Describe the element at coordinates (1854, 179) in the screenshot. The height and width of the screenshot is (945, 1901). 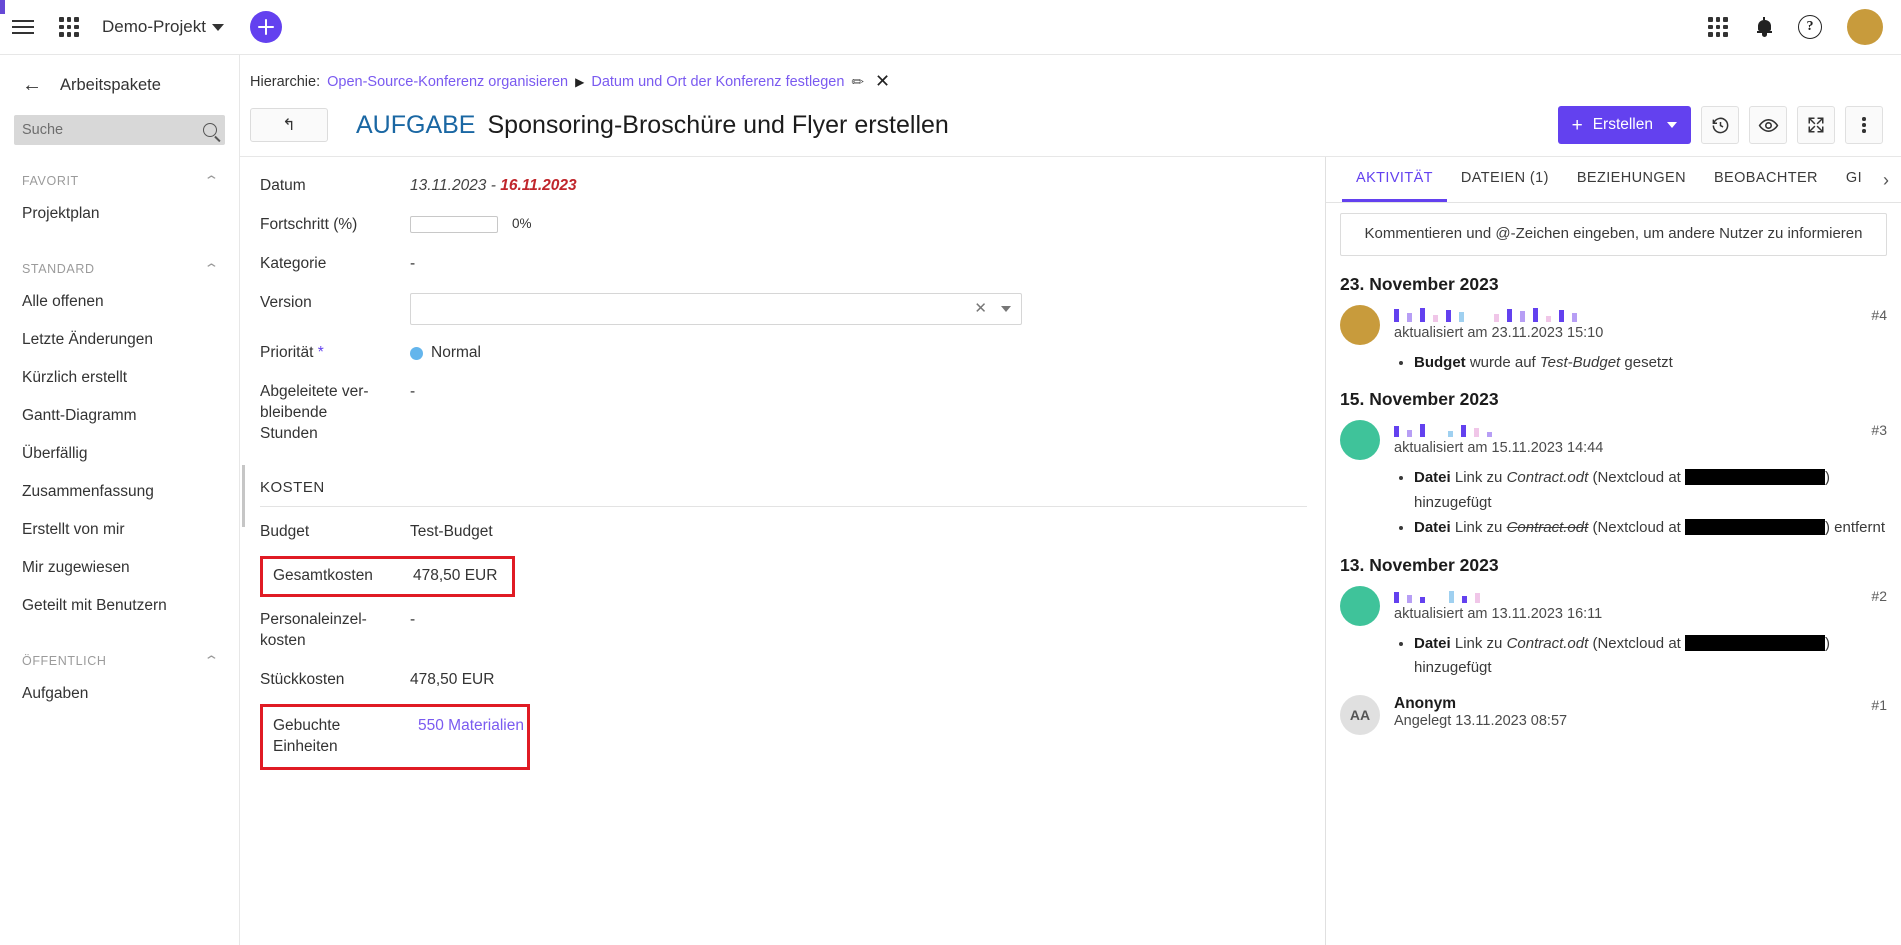
I see `tab-gi: GI` at that location.